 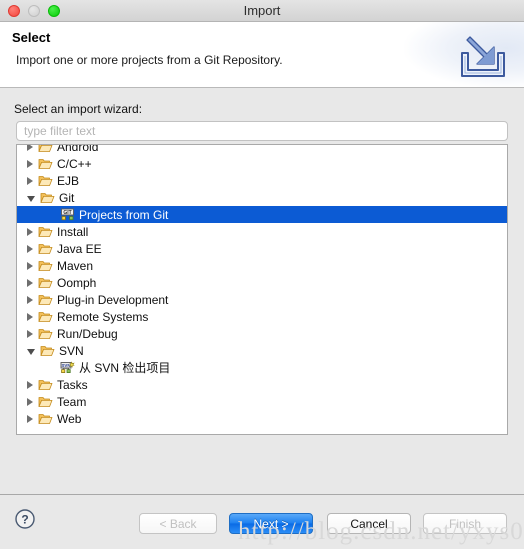 What do you see at coordinates (67, 197) in the screenshot?
I see `tree-row-label: Git` at bounding box center [67, 197].